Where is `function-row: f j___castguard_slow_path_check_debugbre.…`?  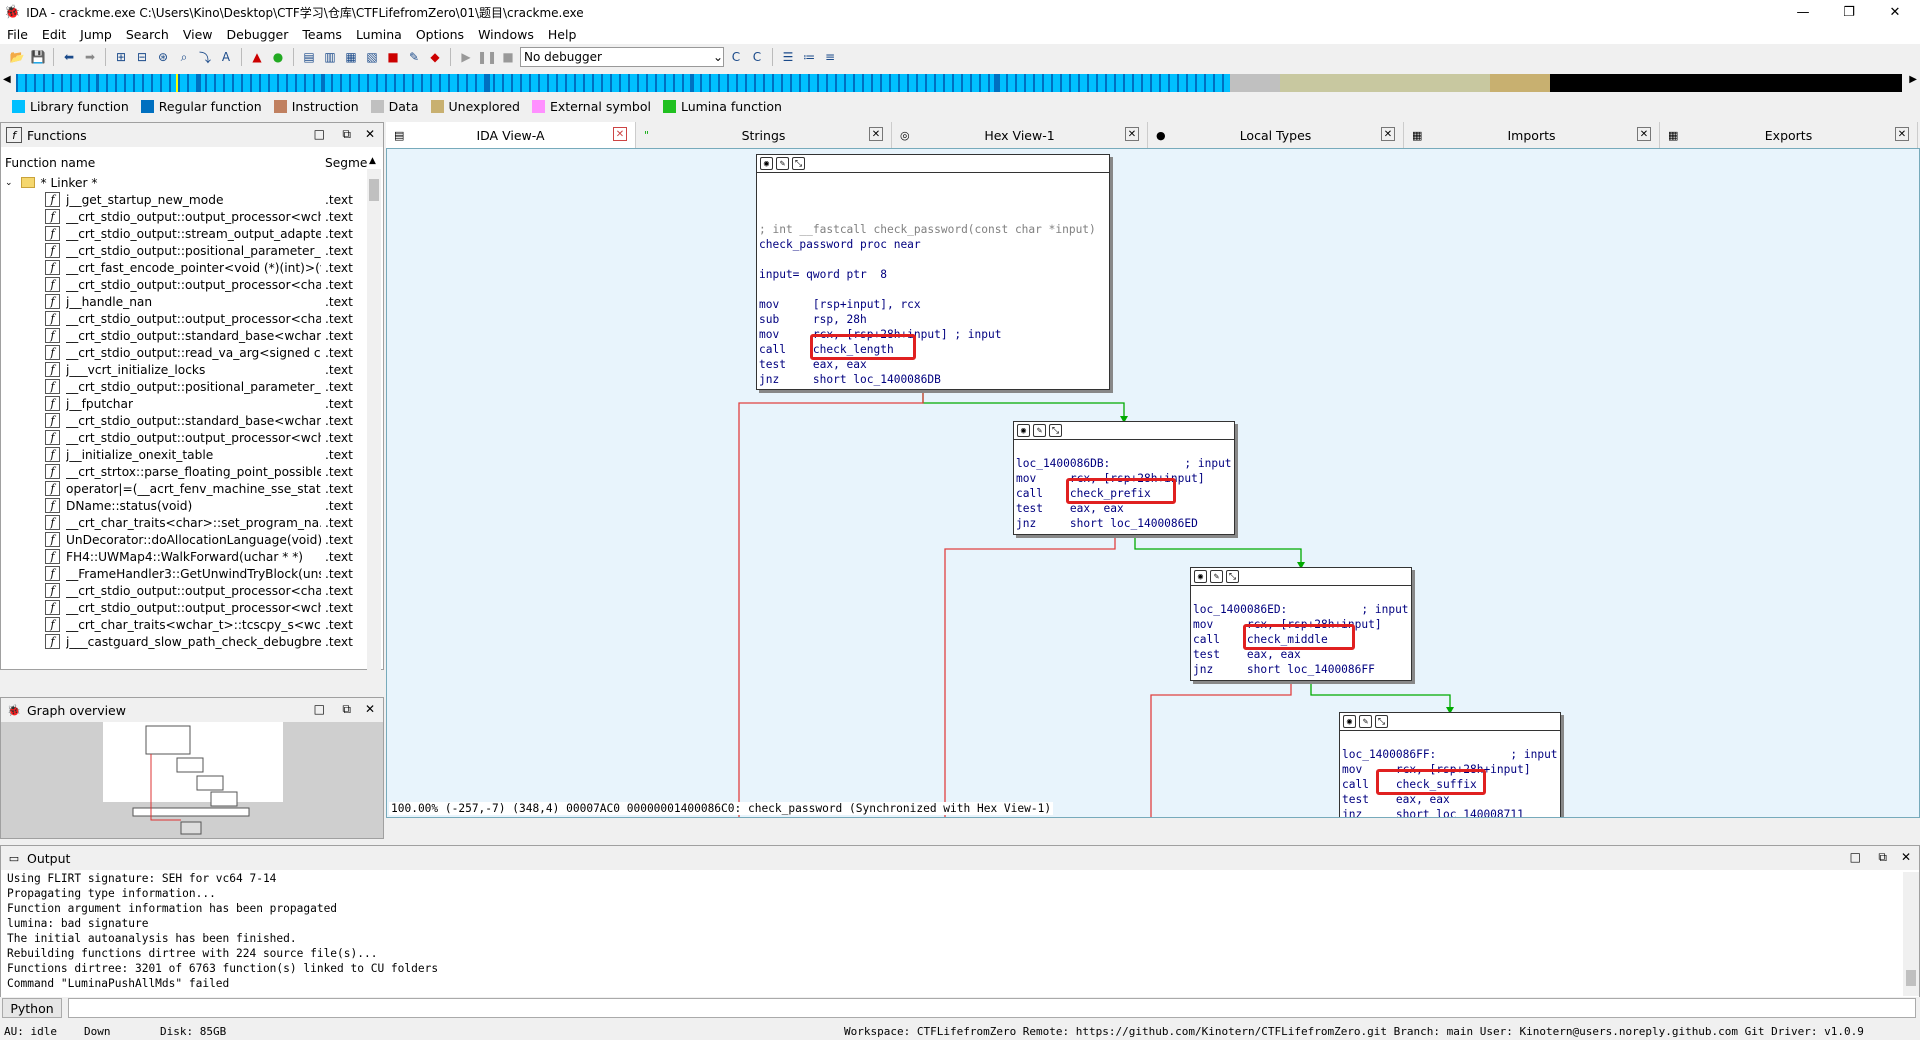 function-row: f j___castguard_slow_path_check_debugbre.… is located at coordinates (191, 641).